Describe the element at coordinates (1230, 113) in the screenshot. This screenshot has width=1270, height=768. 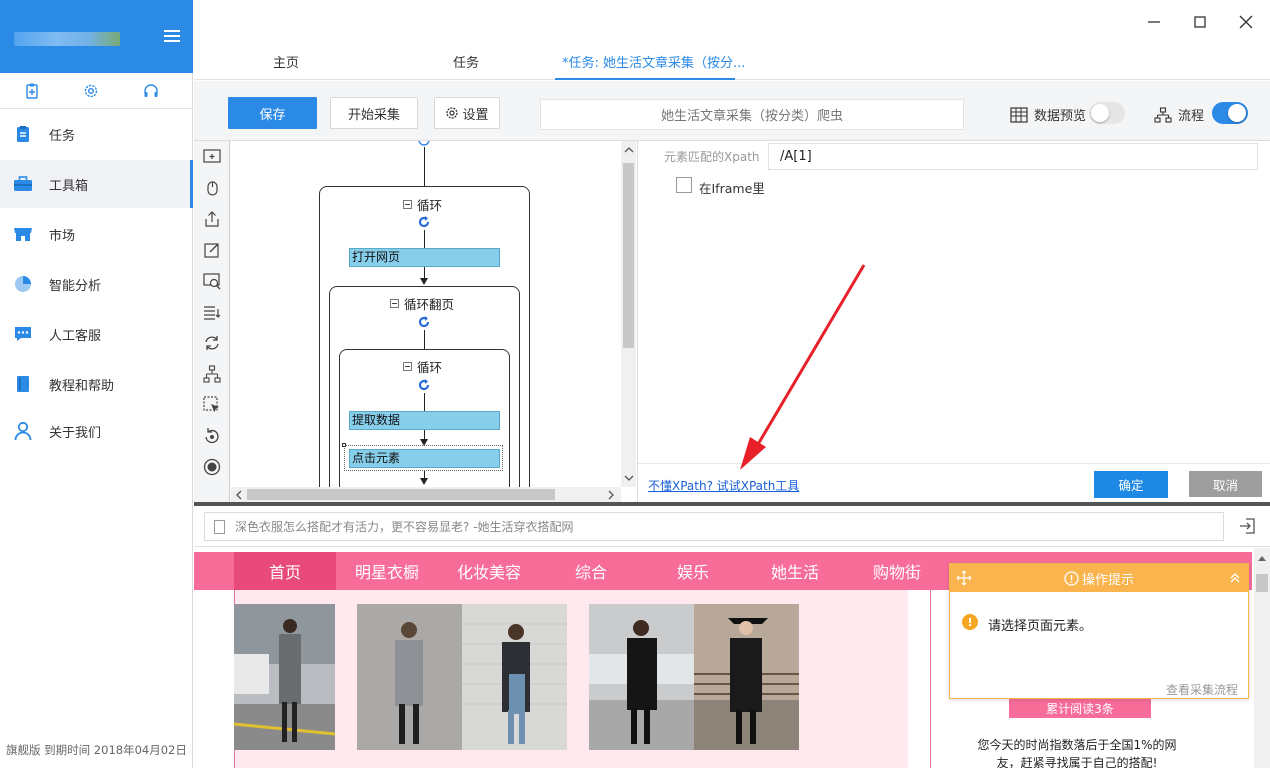
I see `flow-toggle` at that location.